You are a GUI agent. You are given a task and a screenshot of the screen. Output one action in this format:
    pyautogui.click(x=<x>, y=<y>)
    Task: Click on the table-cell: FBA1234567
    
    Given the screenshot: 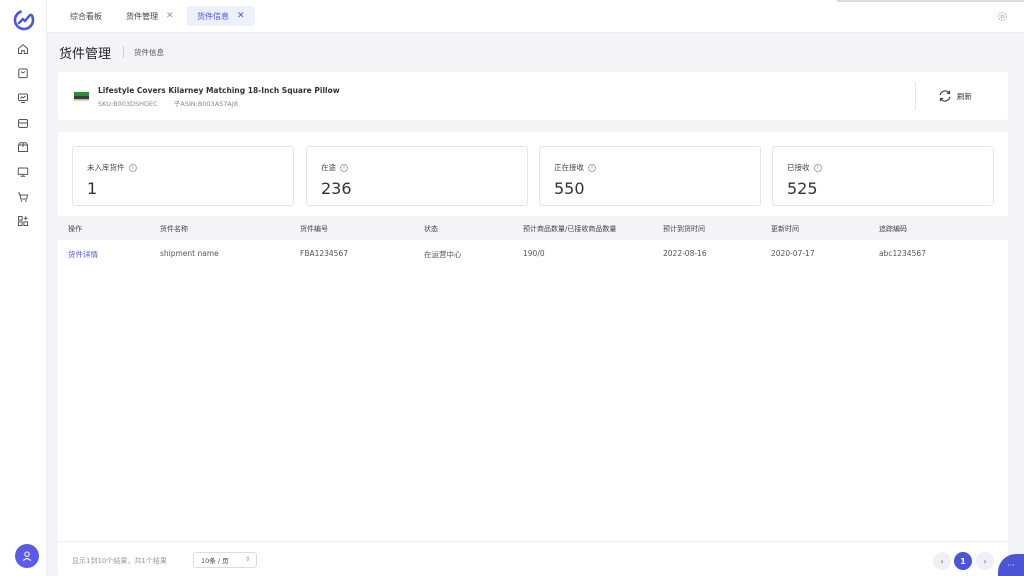 What is the action you would take?
    pyautogui.click(x=324, y=253)
    